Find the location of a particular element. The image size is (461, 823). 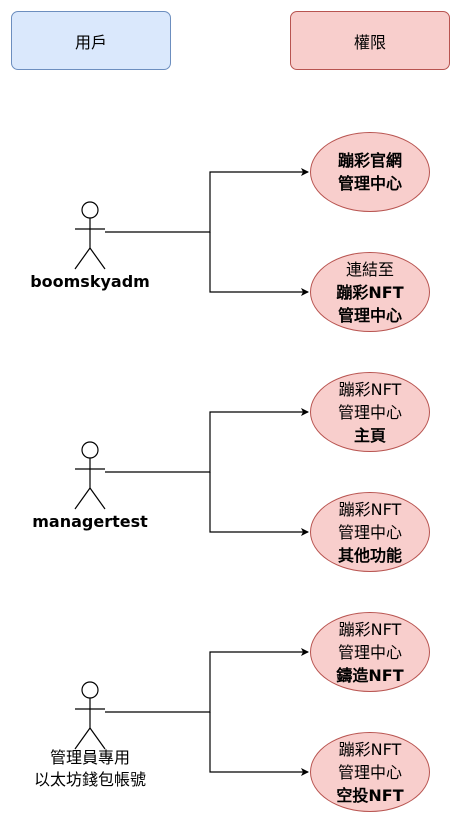

permission-line: 蹦彩官網 is located at coordinates (369, 160).